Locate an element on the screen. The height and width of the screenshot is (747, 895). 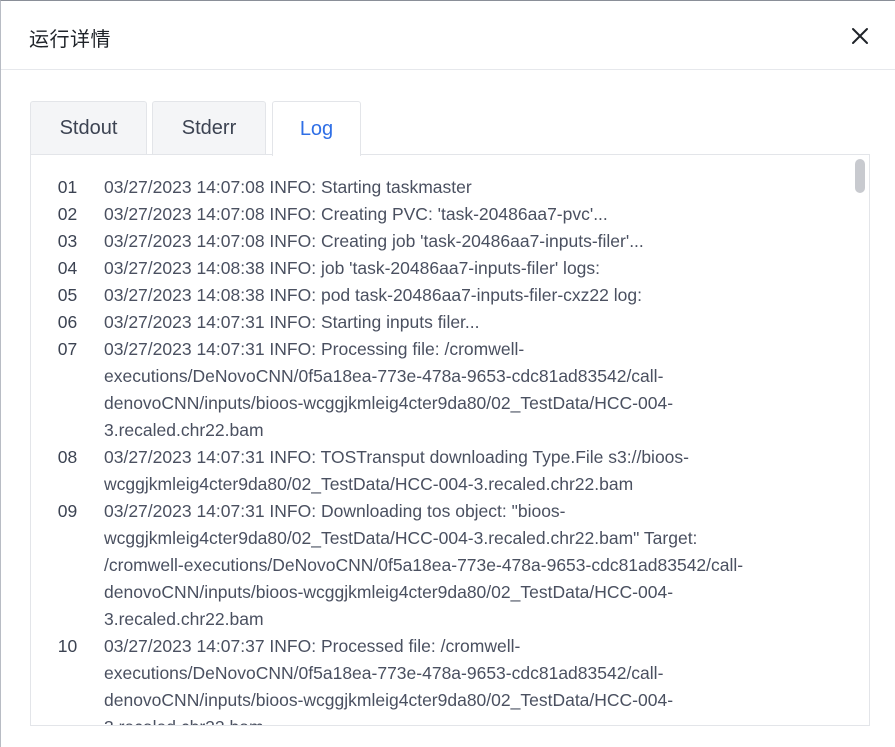
log-line-number: 06 is located at coordinates (67, 322).